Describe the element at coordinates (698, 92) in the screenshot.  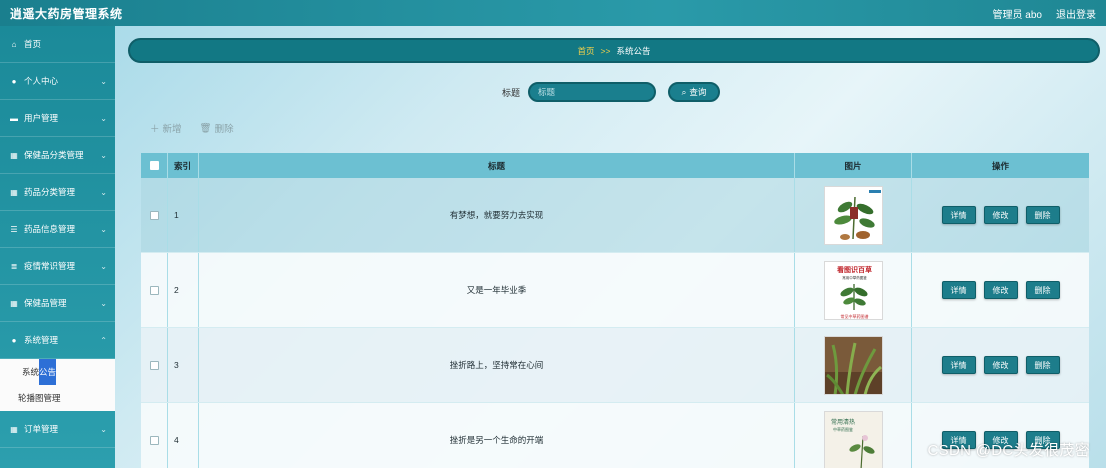
I see `search-button-label: 查询` at that location.